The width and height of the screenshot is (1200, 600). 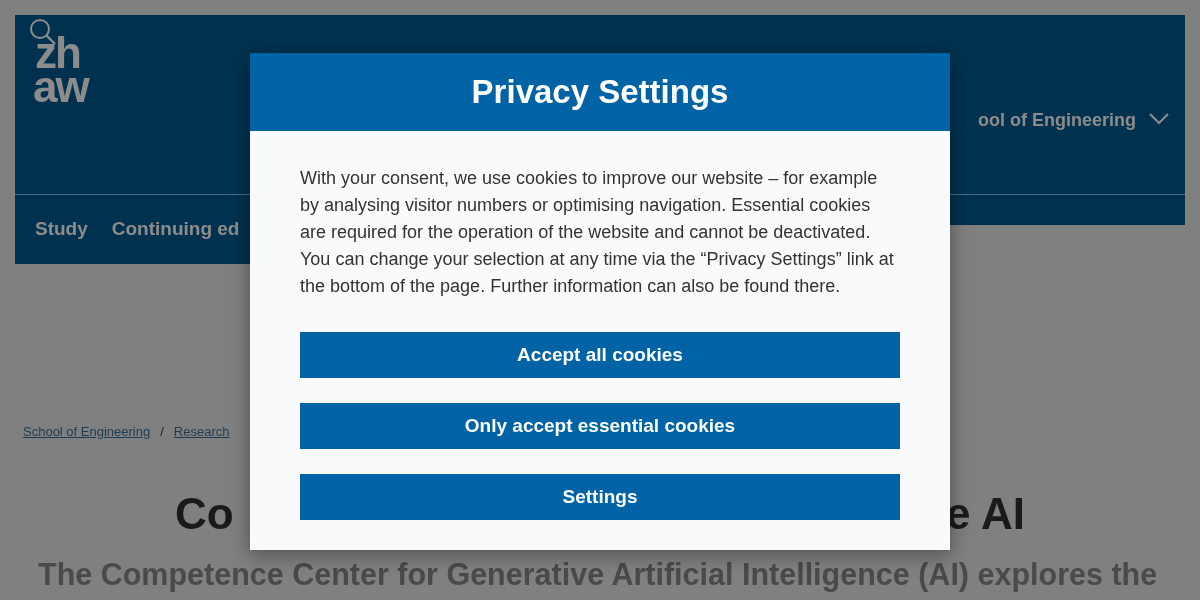 What do you see at coordinates (61, 70) in the screenshot?
I see `logo: zh aw` at bounding box center [61, 70].